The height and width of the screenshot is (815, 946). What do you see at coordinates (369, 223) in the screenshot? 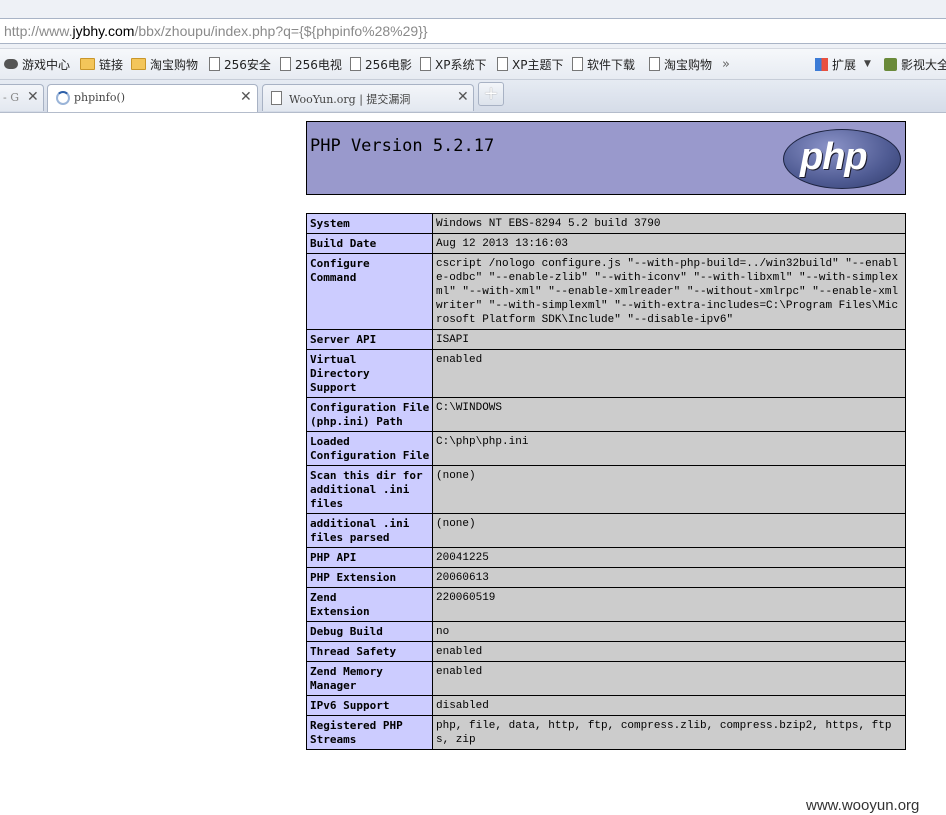
I see `info-key: System` at bounding box center [369, 223].